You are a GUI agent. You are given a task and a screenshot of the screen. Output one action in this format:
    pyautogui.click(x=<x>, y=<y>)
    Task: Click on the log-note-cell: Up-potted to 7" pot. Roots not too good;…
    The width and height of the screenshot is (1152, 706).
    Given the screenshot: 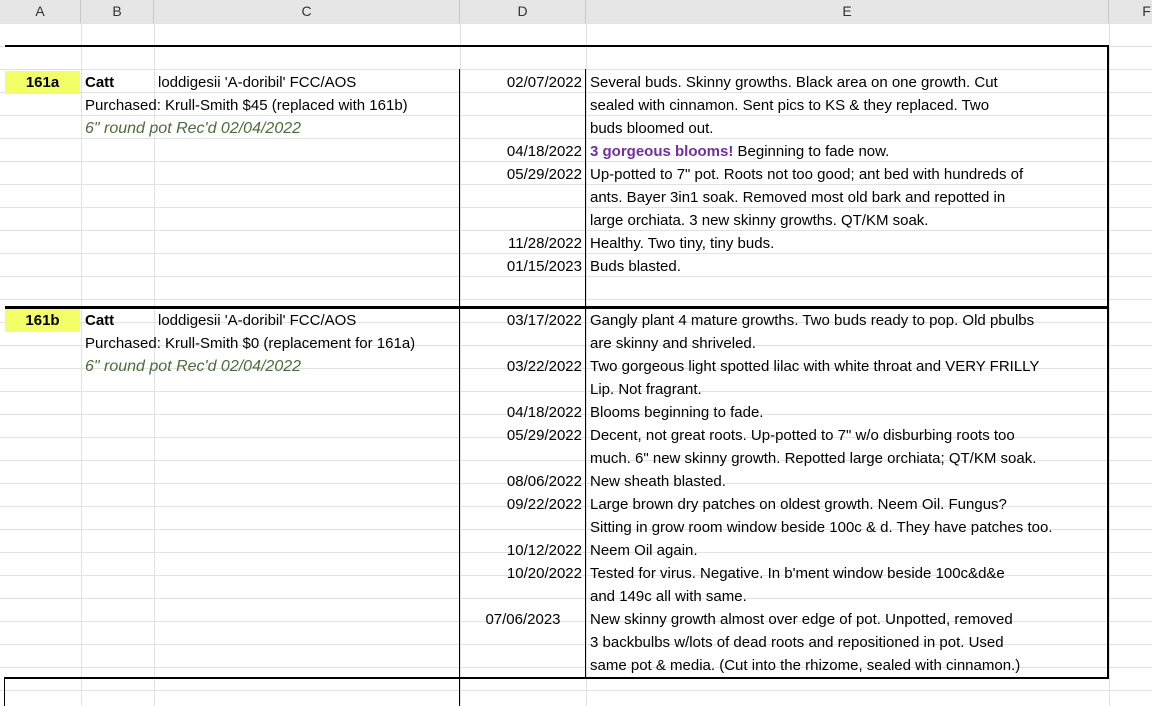 What is the action you would take?
    pyautogui.click(x=806, y=174)
    